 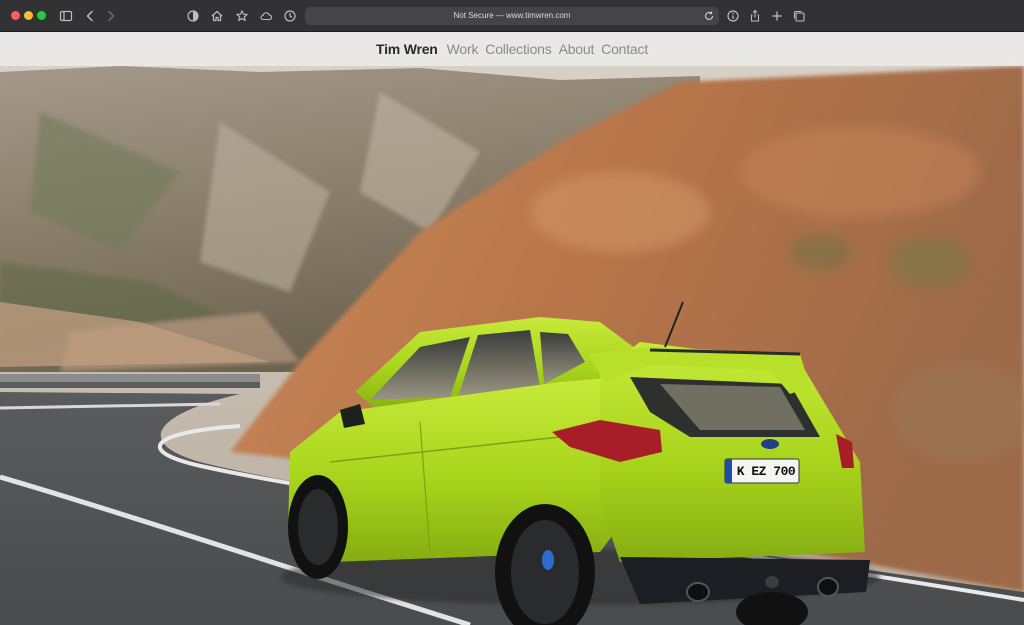 What do you see at coordinates (407, 49) in the screenshot?
I see `brand-link: Tim Wren` at bounding box center [407, 49].